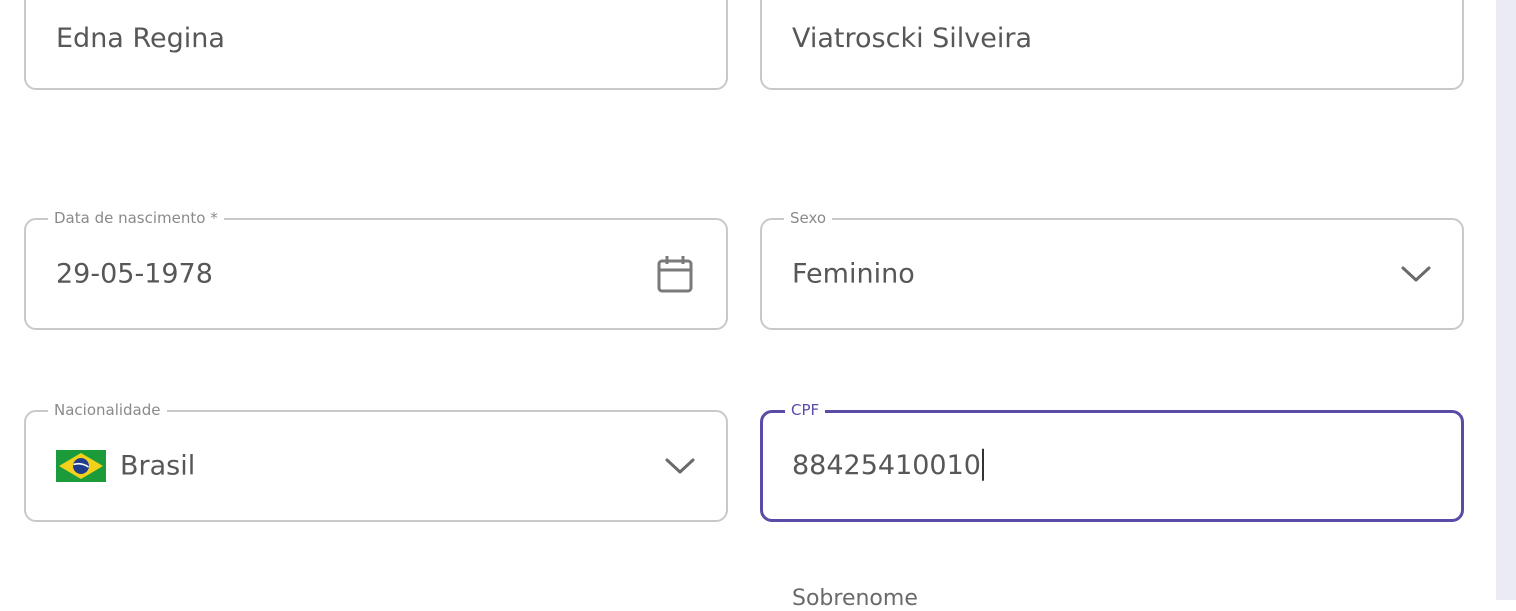 Image resolution: width=1516 pixels, height=611 pixels. What do you see at coordinates (808, 218) in the screenshot?
I see `sex-label: Sexo` at bounding box center [808, 218].